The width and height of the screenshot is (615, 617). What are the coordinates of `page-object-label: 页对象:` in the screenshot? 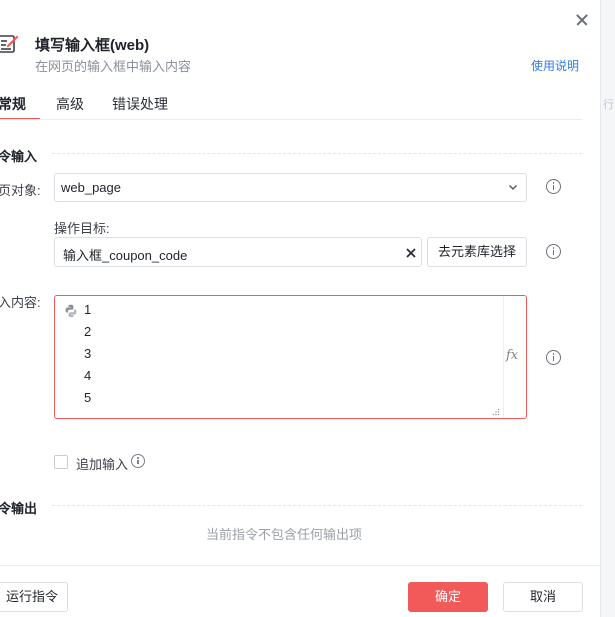 It's located at (20, 190).